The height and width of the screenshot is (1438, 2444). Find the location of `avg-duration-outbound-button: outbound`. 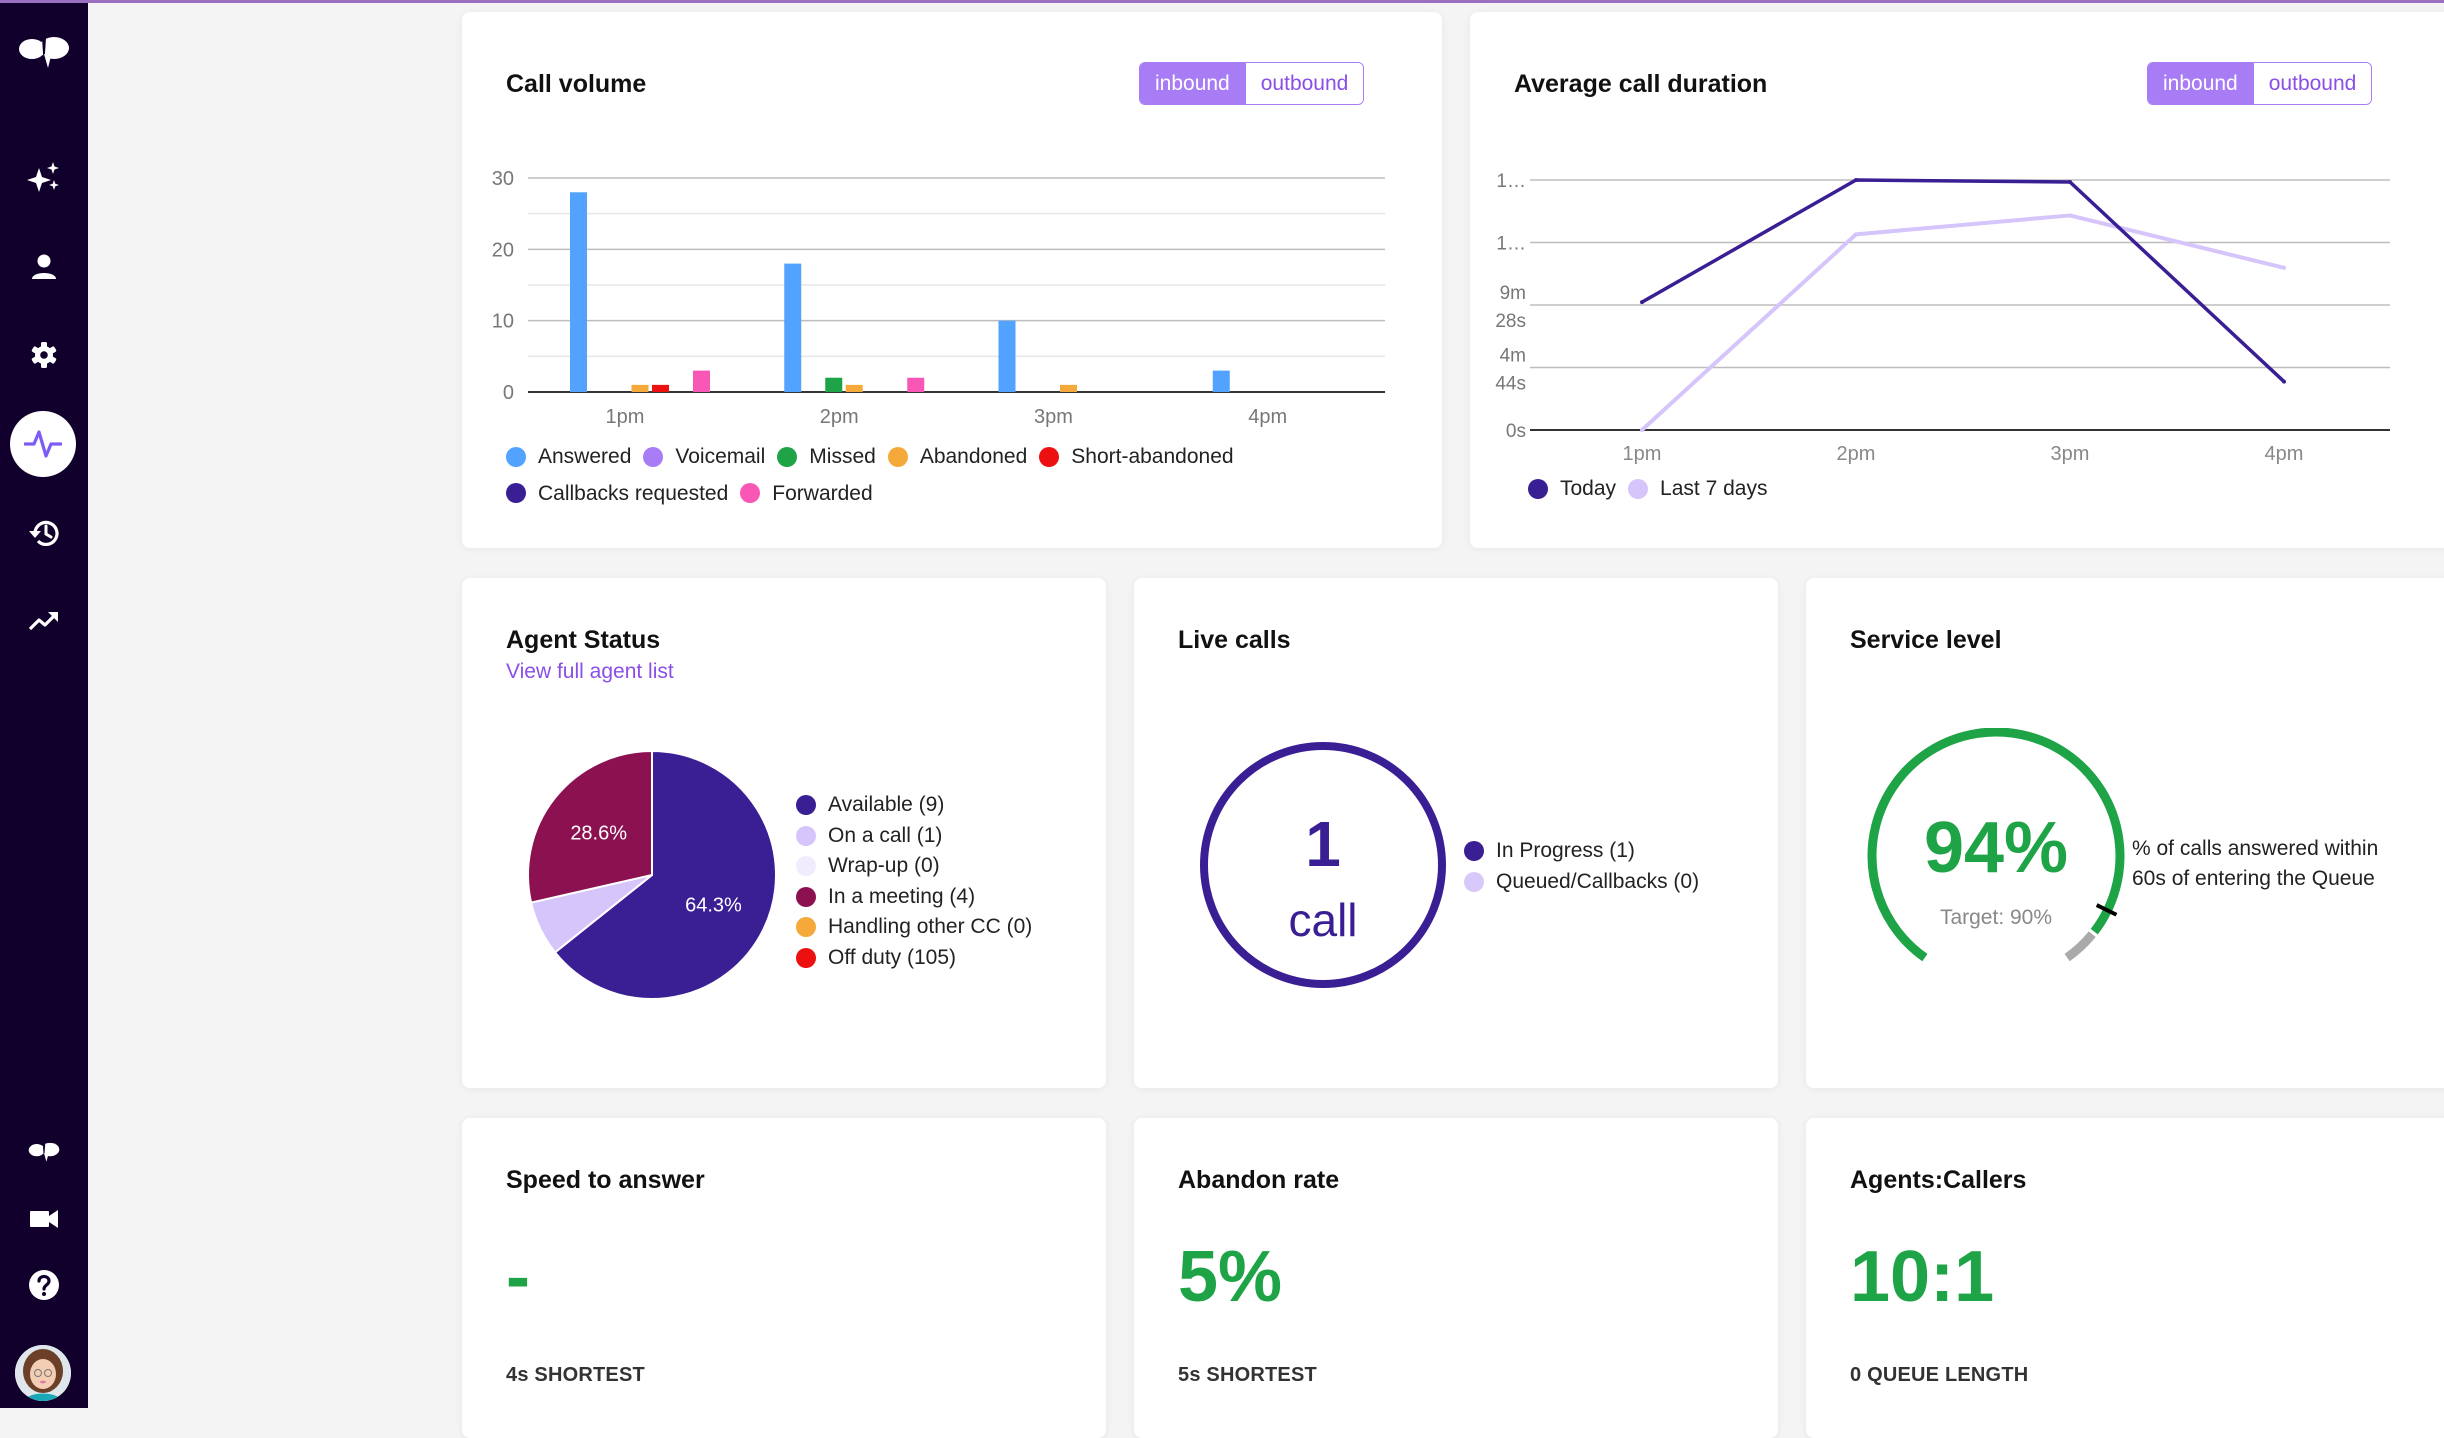

avg-duration-outbound-button: outbound is located at coordinates (2312, 83).